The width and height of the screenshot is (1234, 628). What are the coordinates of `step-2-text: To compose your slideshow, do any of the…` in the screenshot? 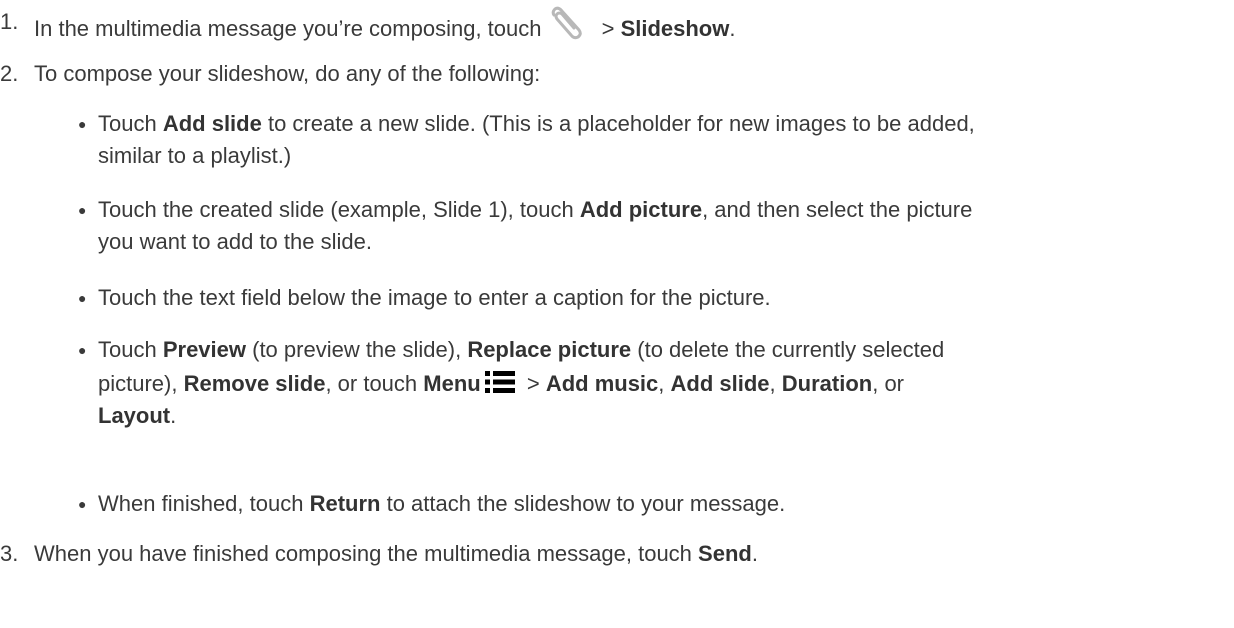 It's located at (287, 73).